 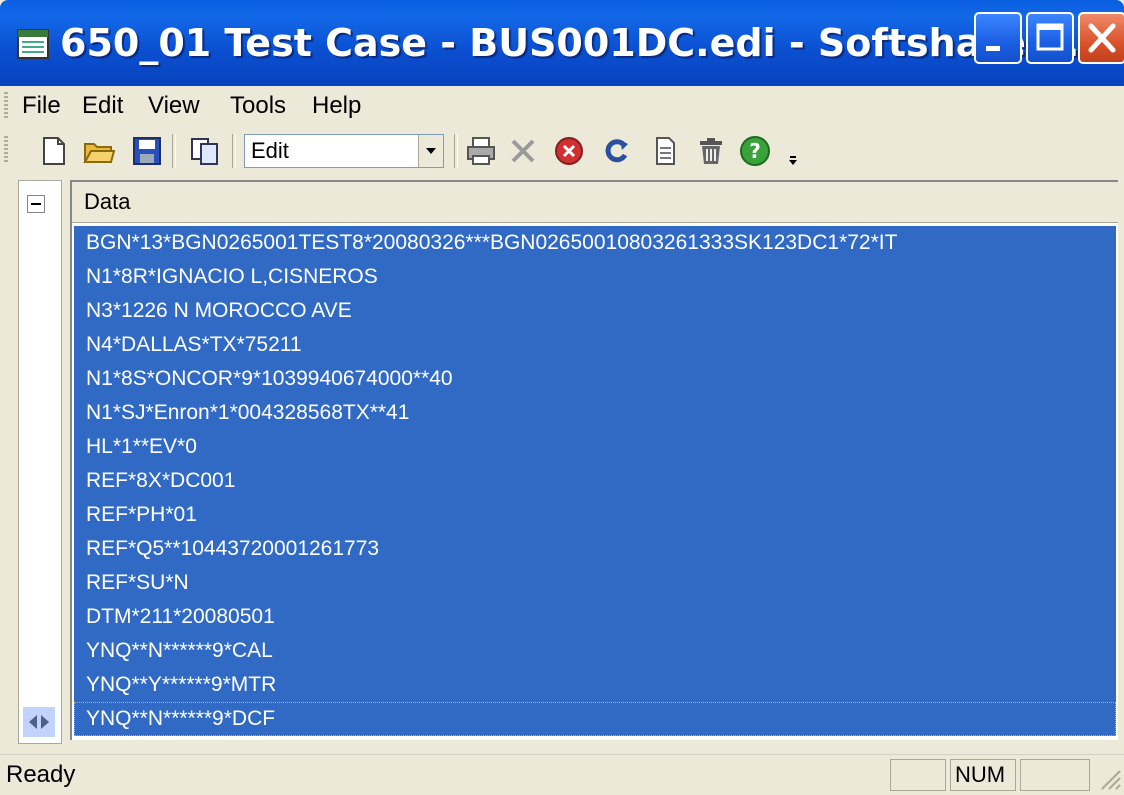 I want to click on table-row: REF*SU*N, so click(x=595, y=583).